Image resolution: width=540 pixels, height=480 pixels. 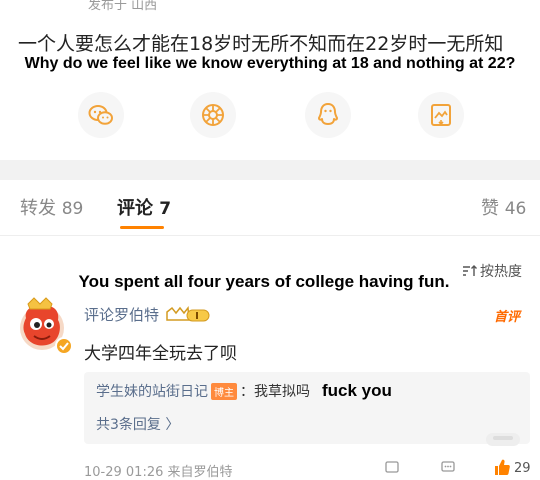 I want to click on share-moments-button, so click(x=213, y=115).